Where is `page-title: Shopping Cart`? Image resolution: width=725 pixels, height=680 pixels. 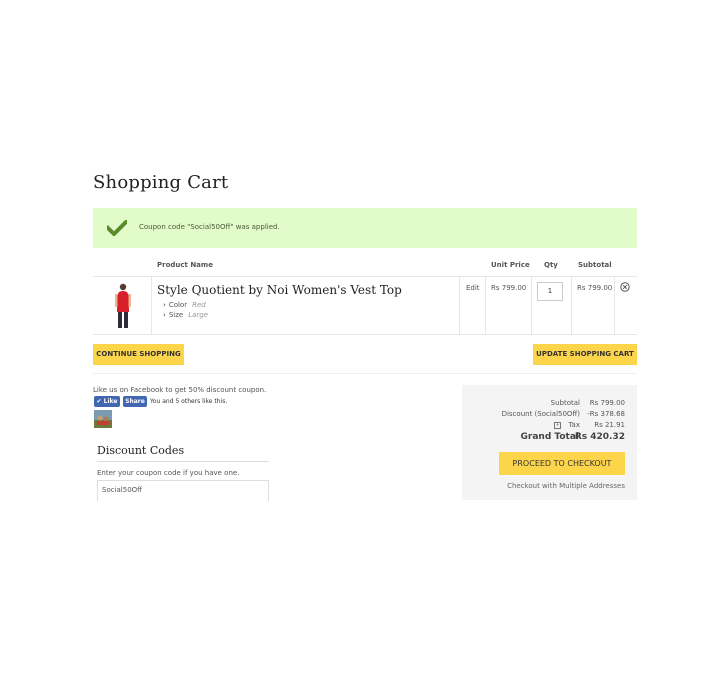
page-title: Shopping Cart is located at coordinates (161, 182).